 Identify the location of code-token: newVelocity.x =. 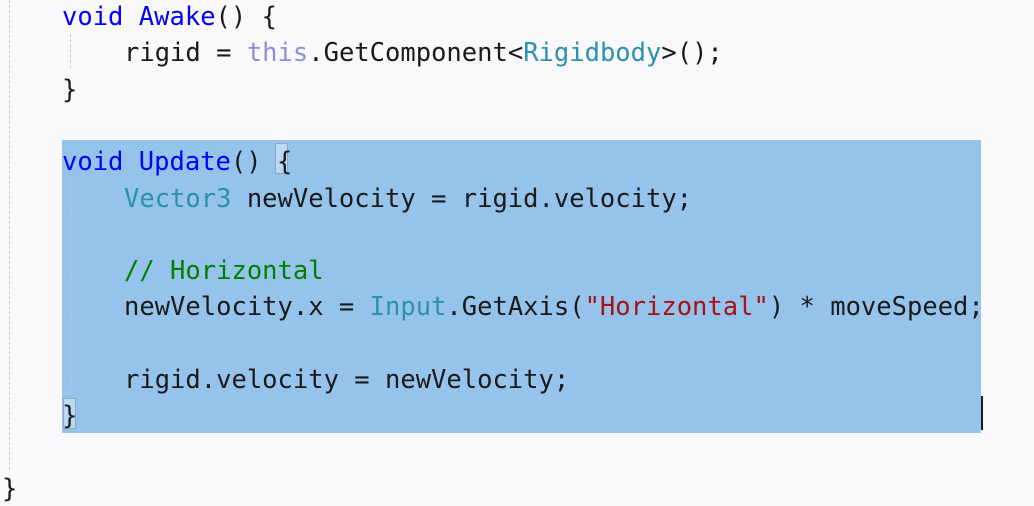
(247, 307).